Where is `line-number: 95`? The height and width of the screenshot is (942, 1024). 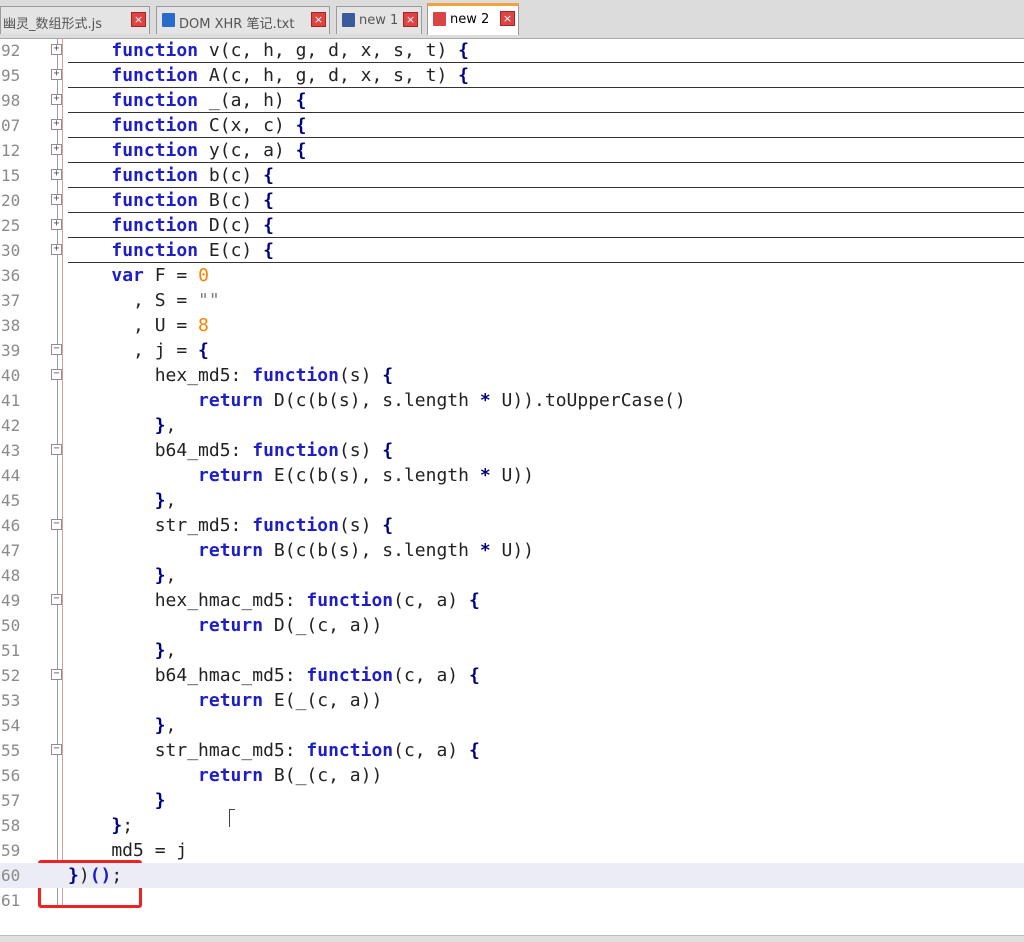 line-number: 95 is located at coordinates (11, 75).